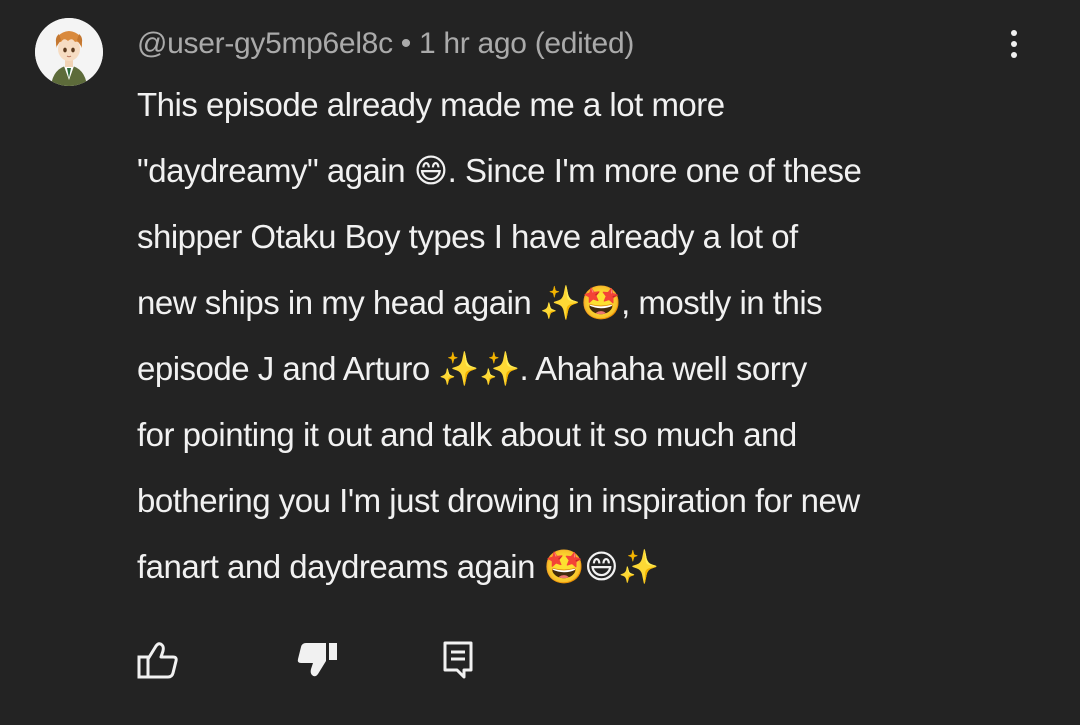 The width and height of the screenshot is (1080, 725). I want to click on thumbs-up-outline-icon, so click(157, 660).